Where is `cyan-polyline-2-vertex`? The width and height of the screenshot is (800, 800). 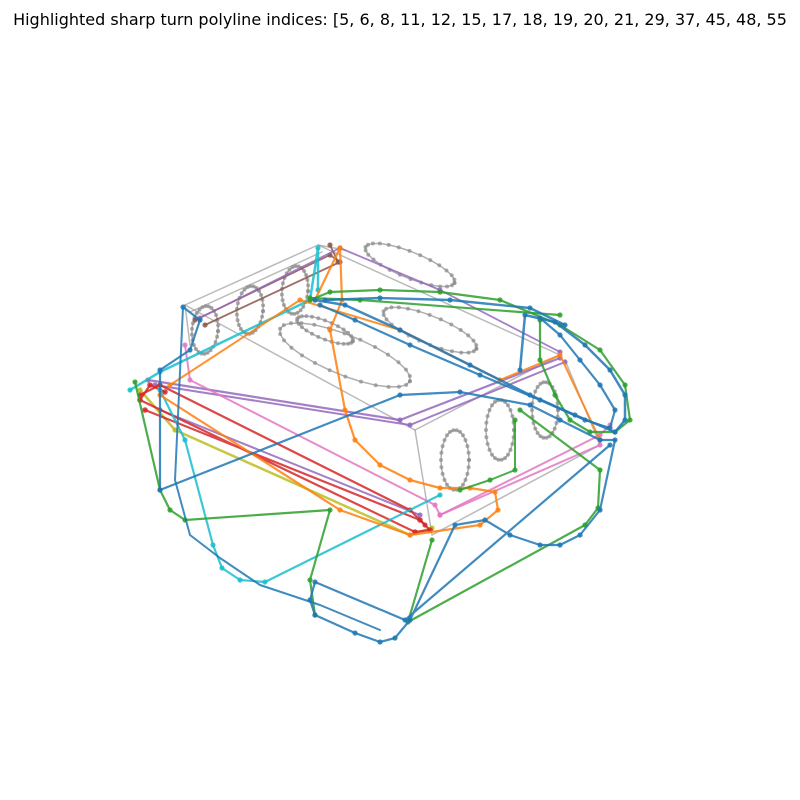 cyan-polyline-2-vertex is located at coordinates (240, 580).